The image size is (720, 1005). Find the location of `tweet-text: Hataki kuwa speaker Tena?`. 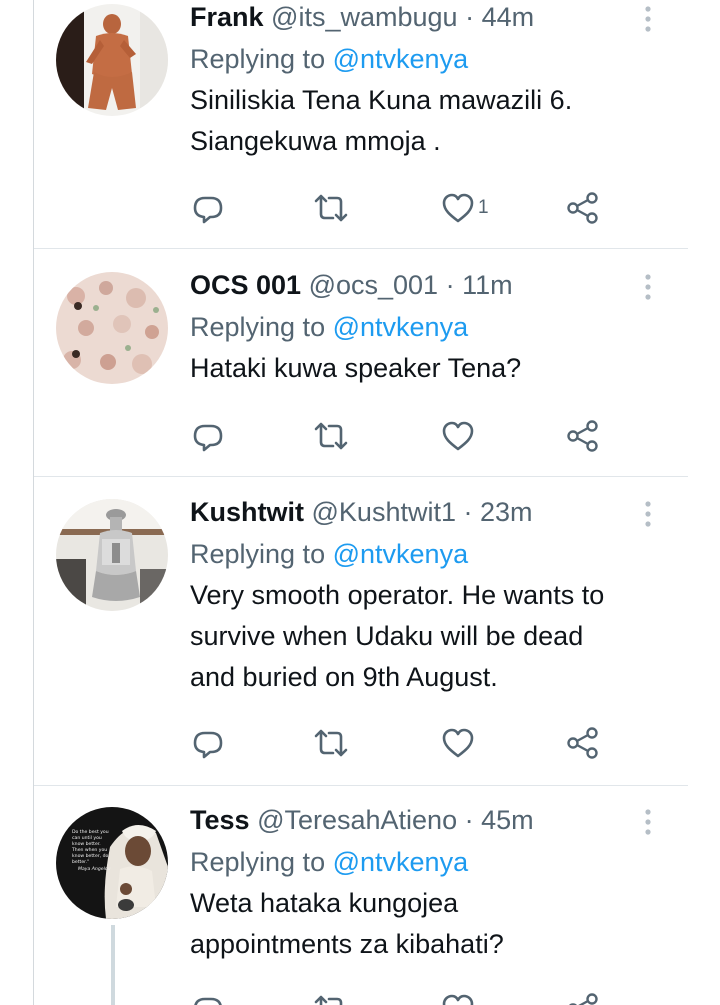

tweet-text: Hataki kuwa speaker Tena? is located at coordinates (424, 368).